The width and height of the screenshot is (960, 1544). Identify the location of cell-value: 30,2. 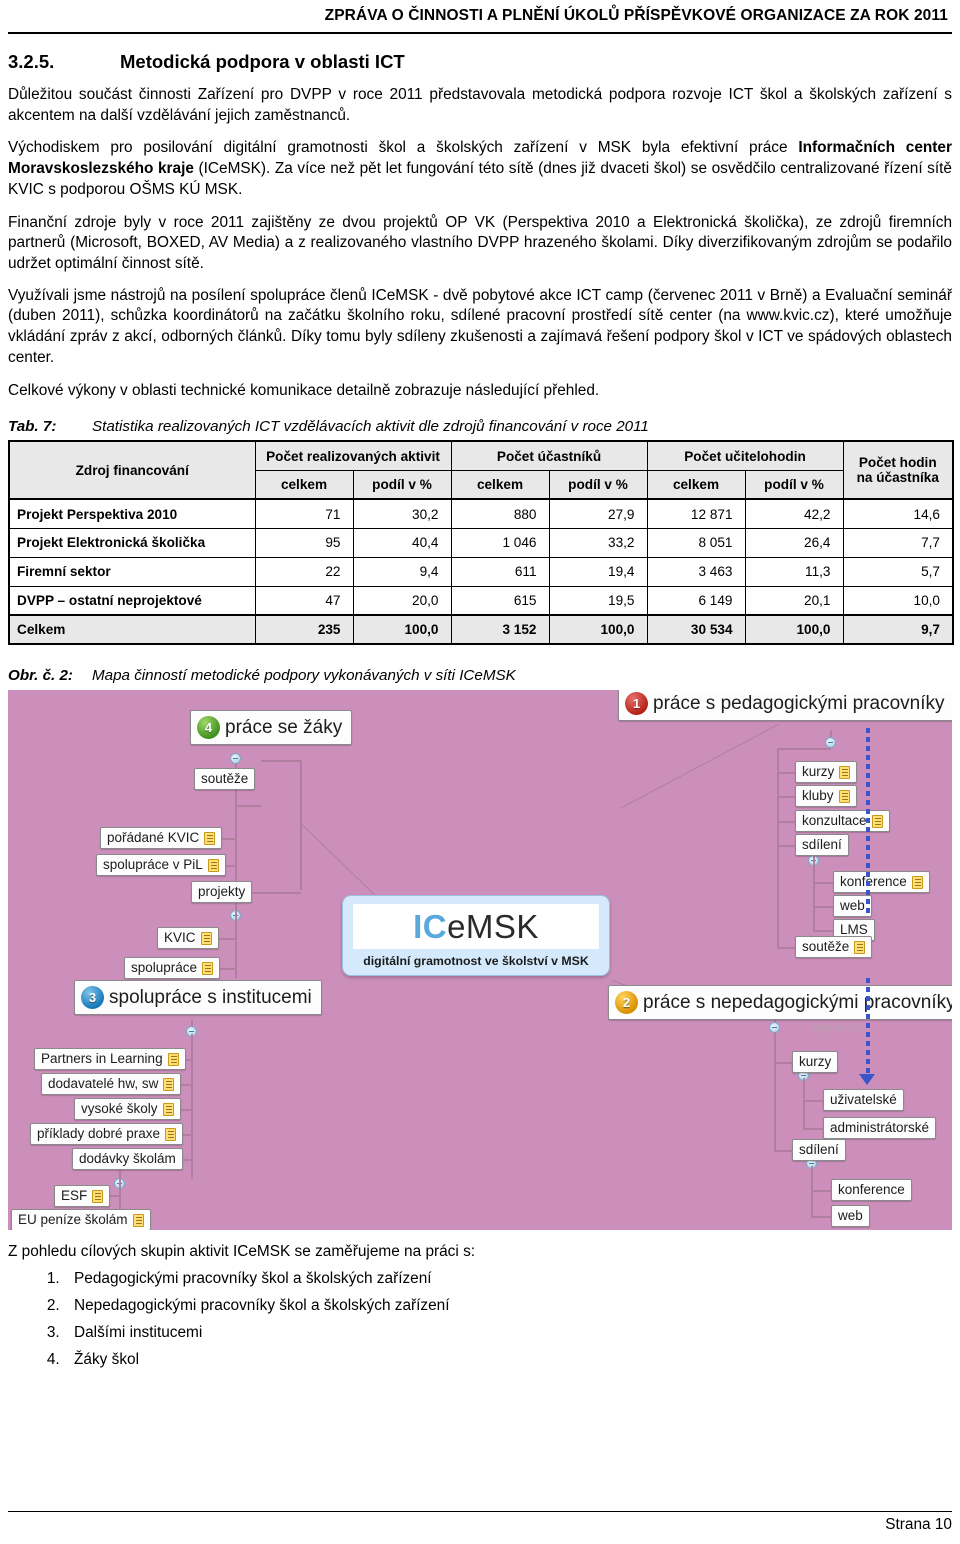
(402, 513).